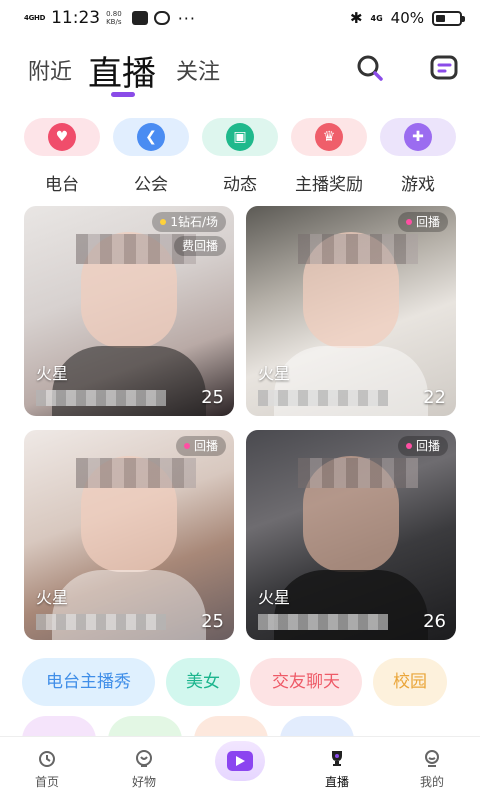 The width and height of the screenshot is (480, 800). I want to click on category-radio: ♥ 电台, so click(62, 156).